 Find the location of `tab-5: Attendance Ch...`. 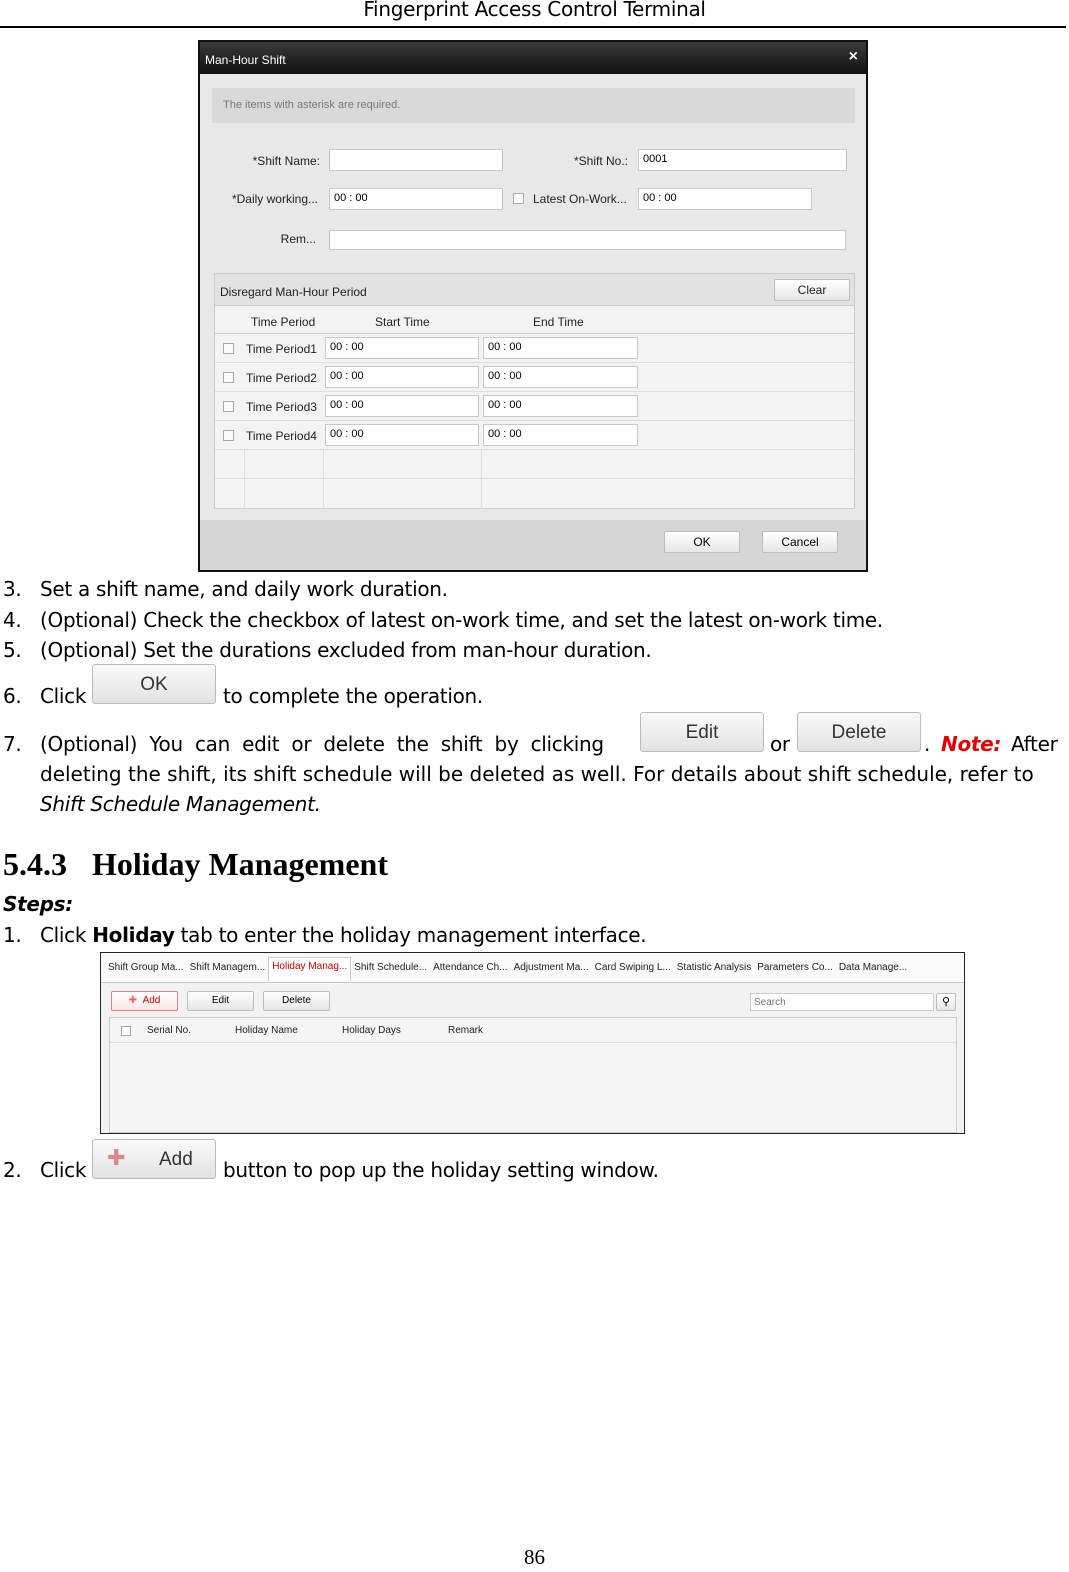

tab-5: Attendance Ch... is located at coordinates (470, 970).